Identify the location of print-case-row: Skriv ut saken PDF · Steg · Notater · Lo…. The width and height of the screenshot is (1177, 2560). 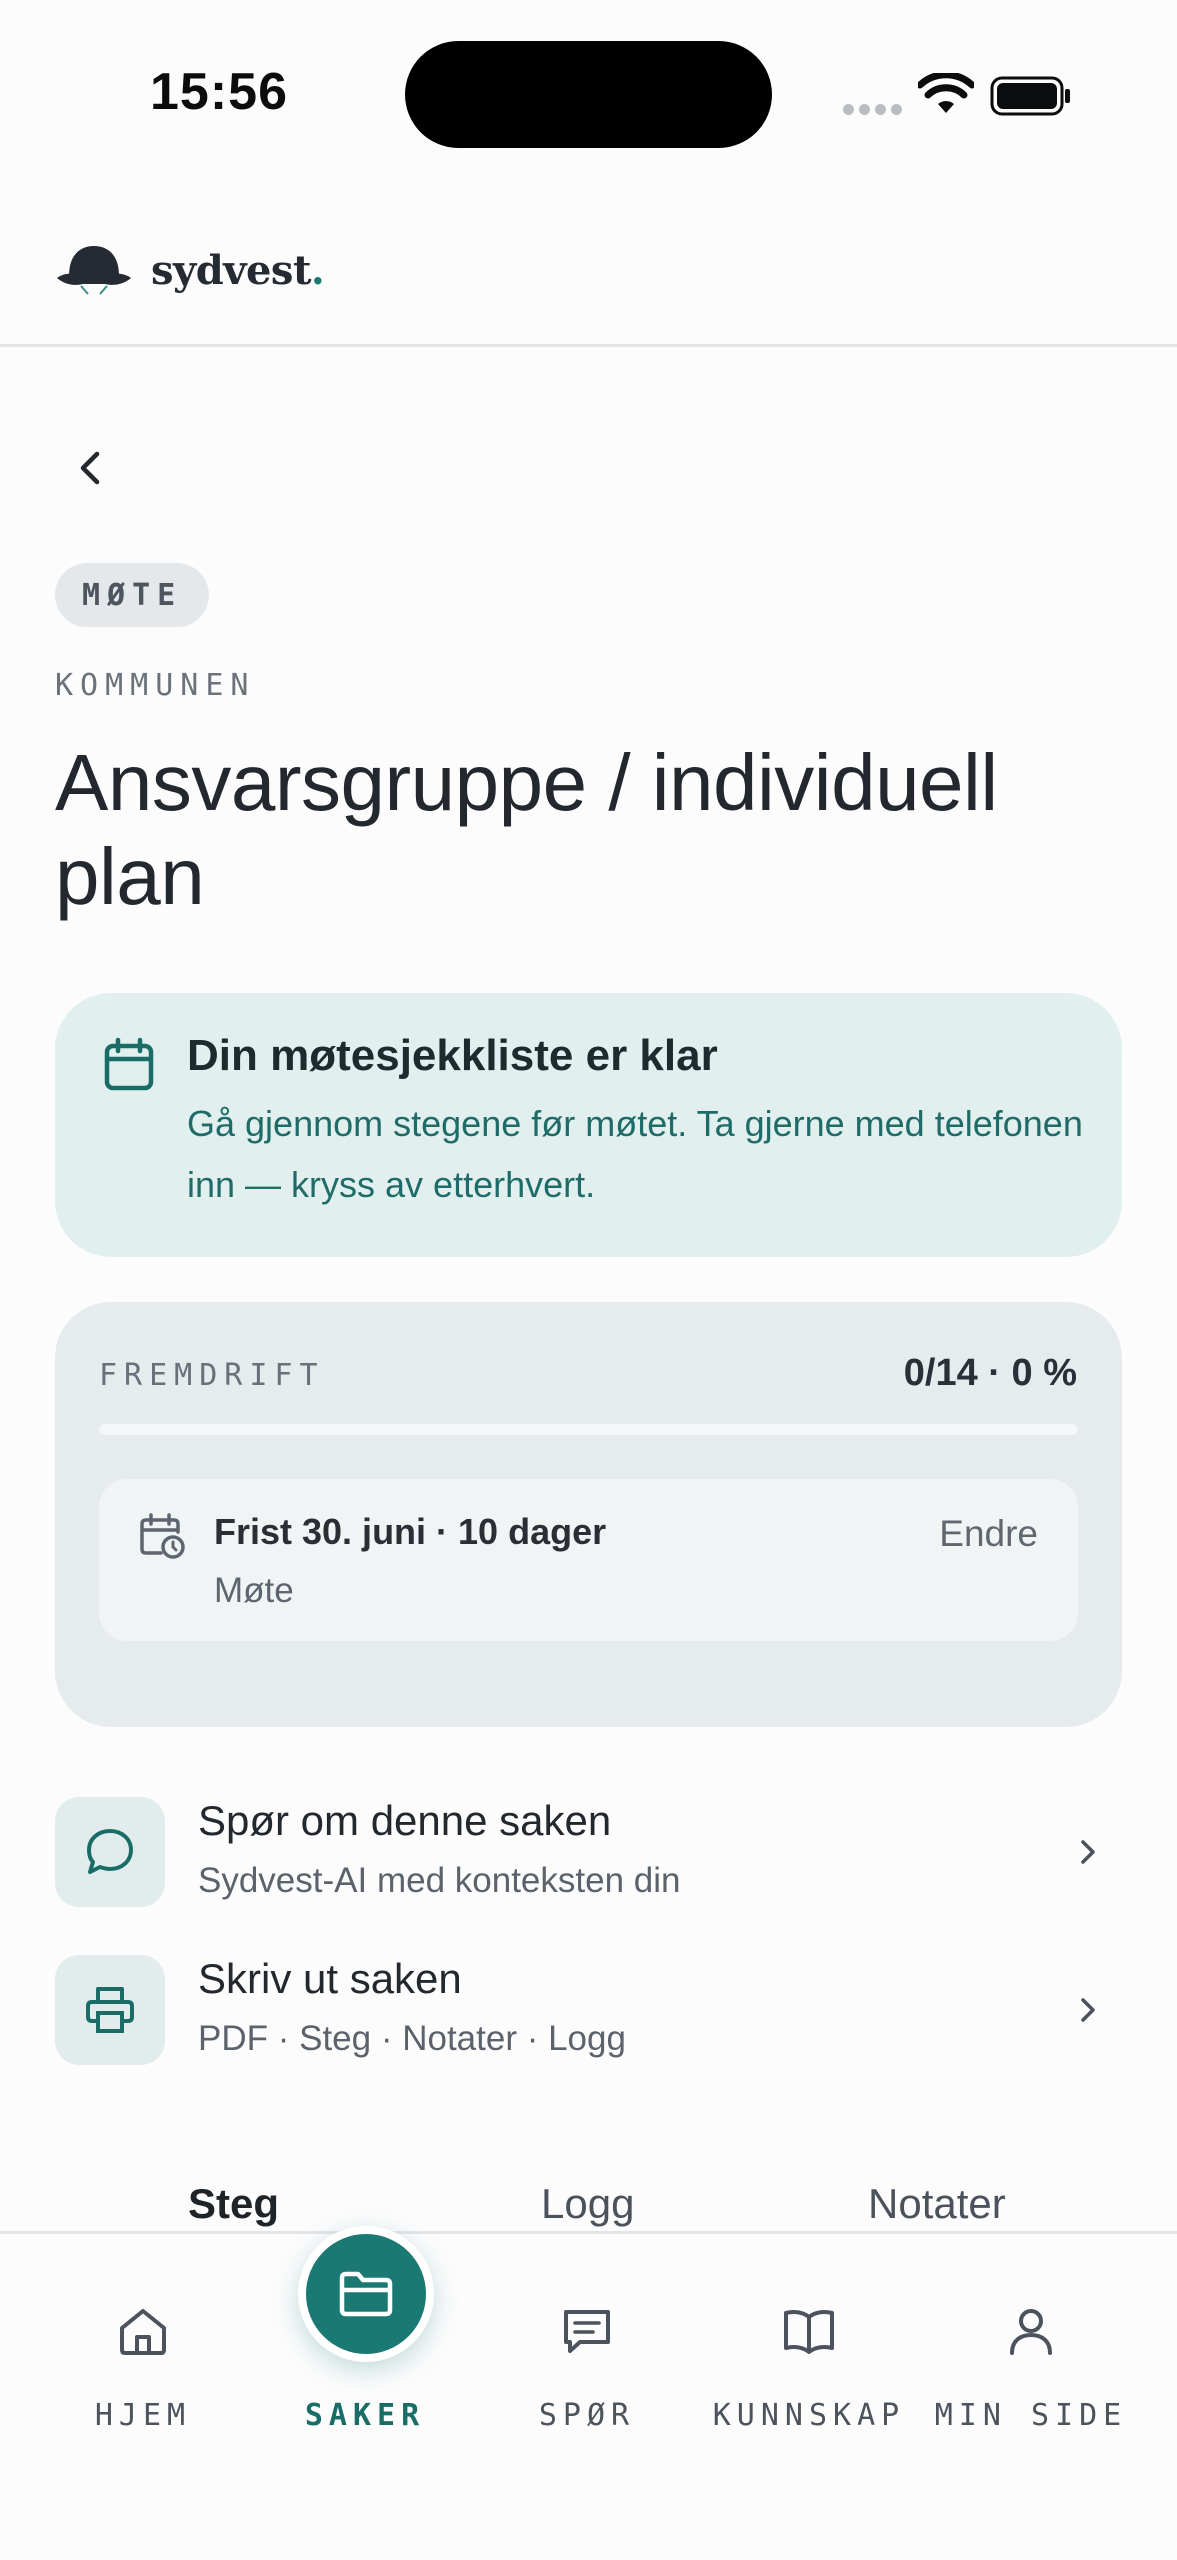
(588, 2010).